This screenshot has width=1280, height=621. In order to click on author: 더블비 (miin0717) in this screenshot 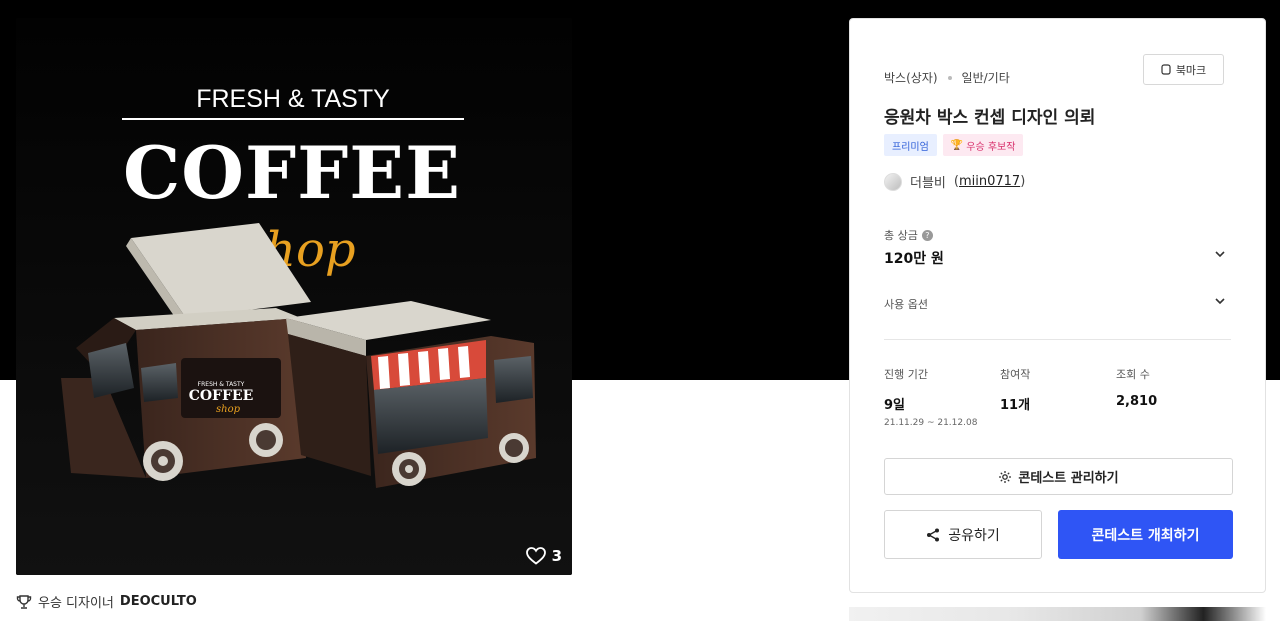, I will do `click(954, 181)`.